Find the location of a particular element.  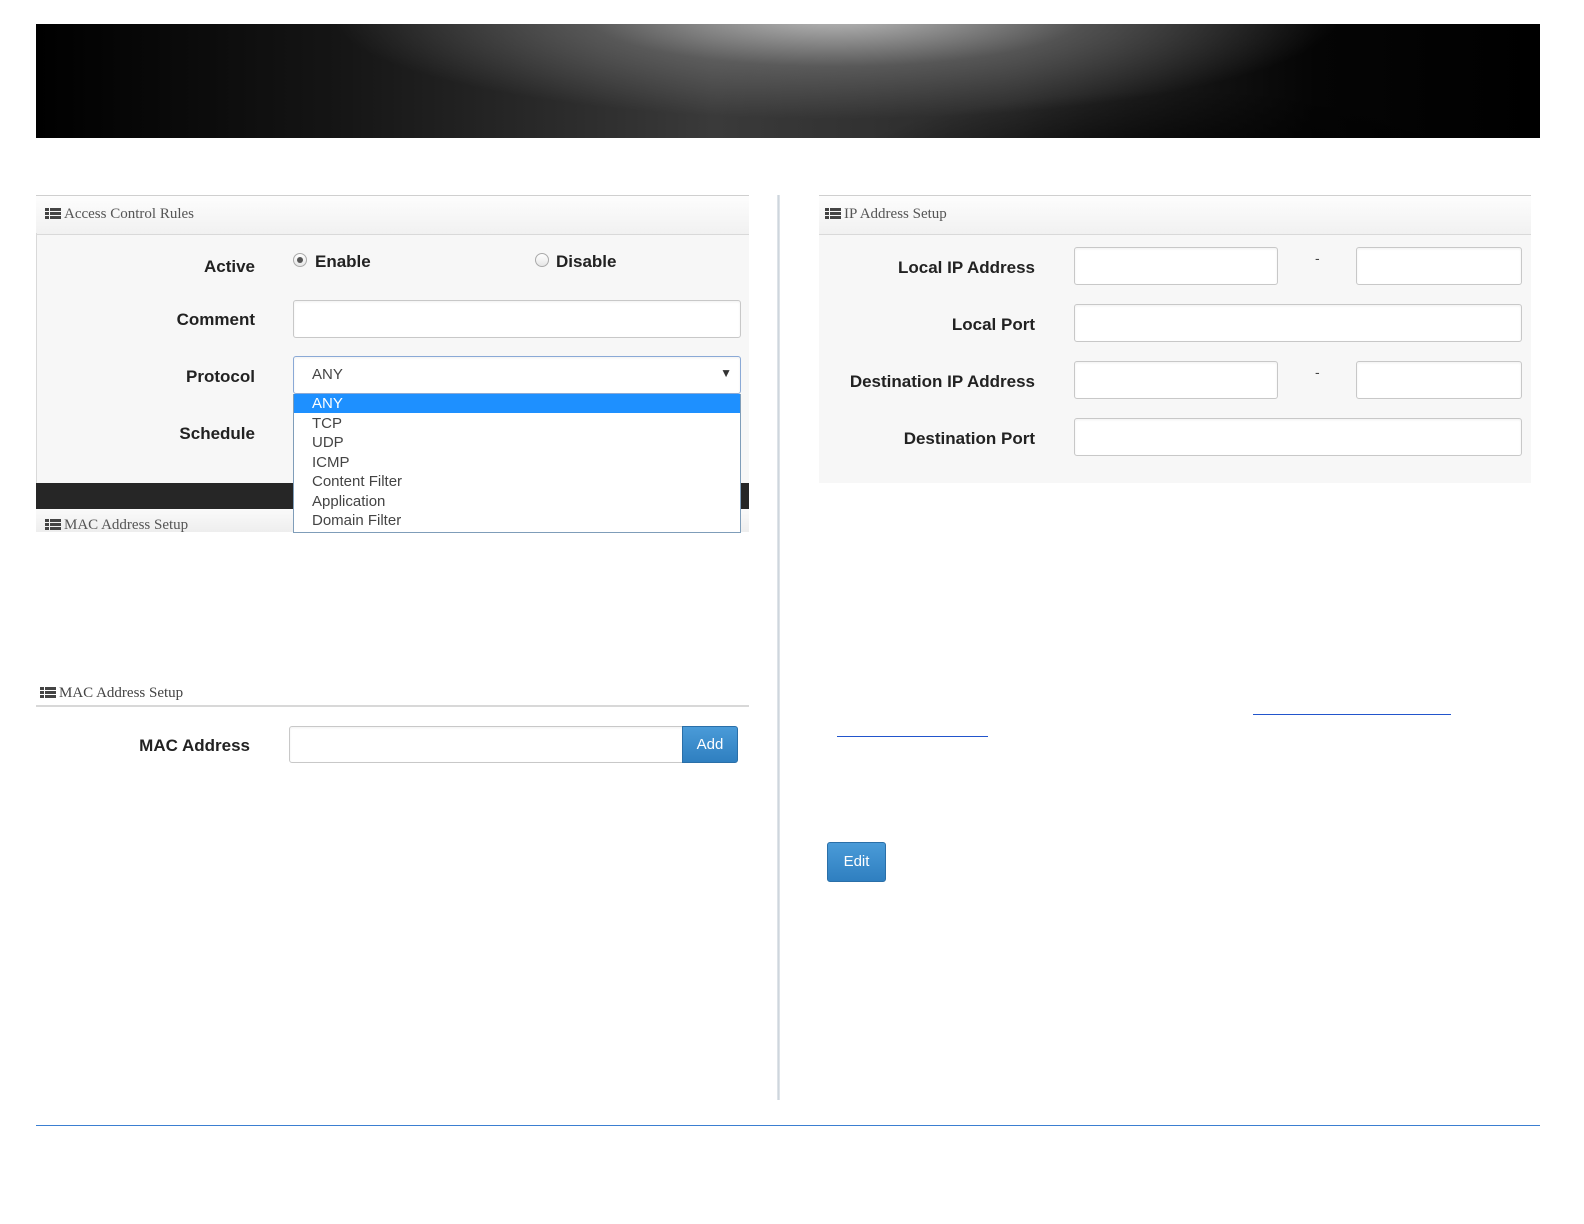

panel-title: IP Address Setup is located at coordinates (895, 214).